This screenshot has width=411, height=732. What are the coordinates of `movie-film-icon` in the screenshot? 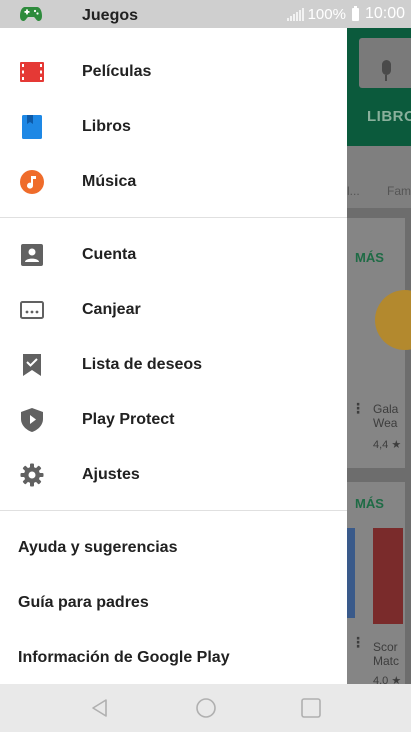 It's located at (32, 72).